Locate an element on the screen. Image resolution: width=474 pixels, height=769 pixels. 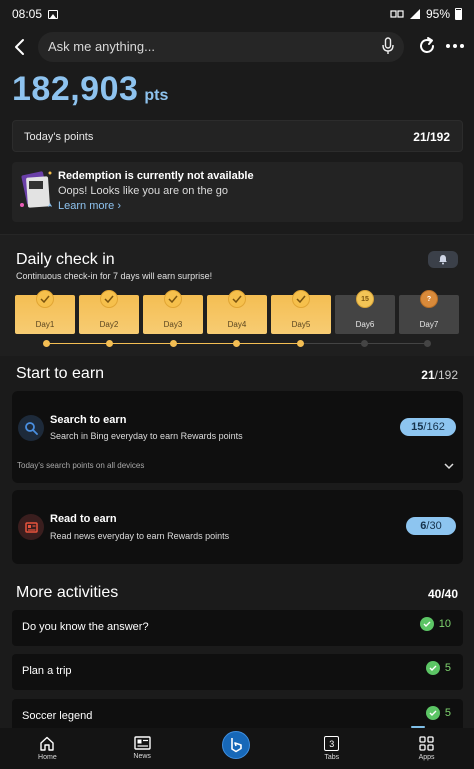
day-card: Day1 is located at coordinates (45, 312).